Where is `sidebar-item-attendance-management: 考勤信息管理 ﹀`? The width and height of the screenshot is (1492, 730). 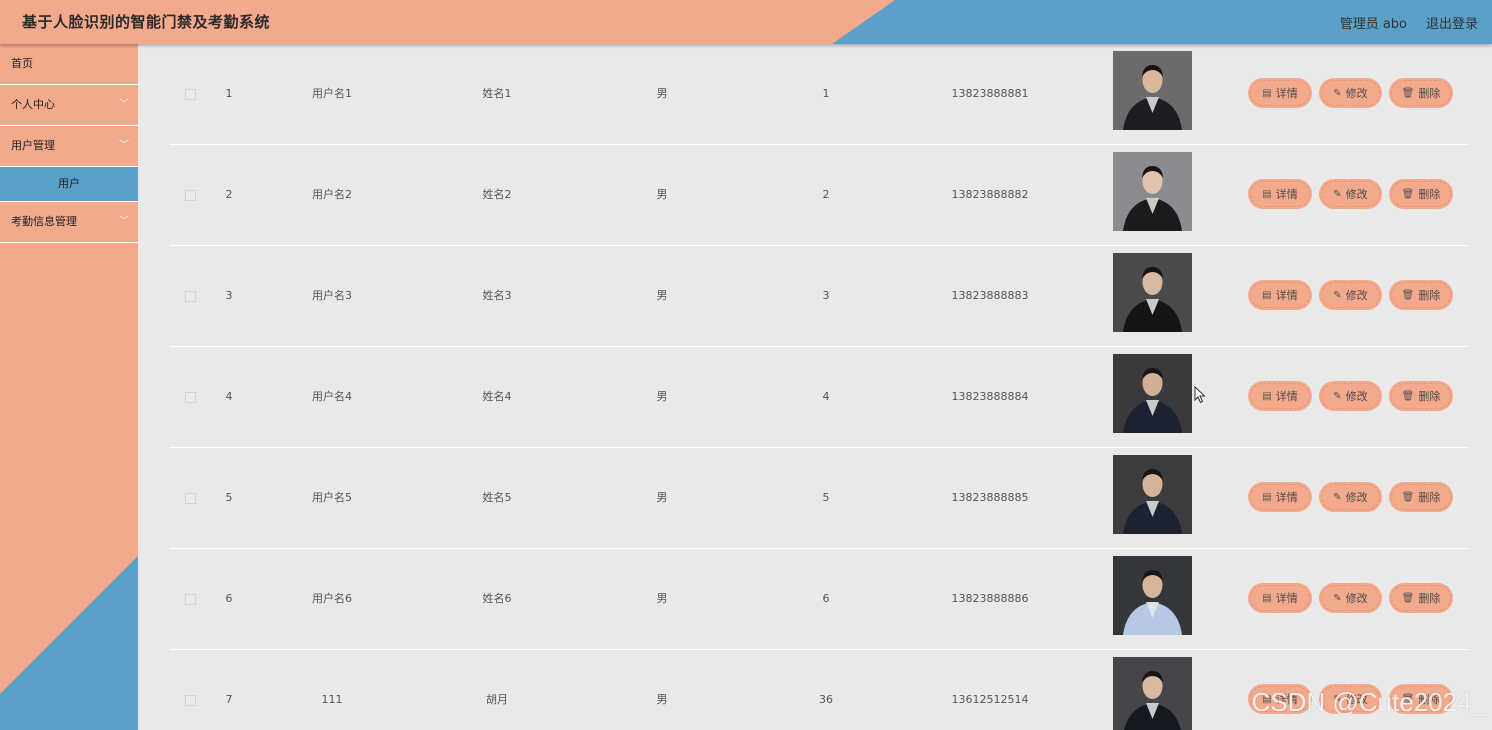
sidebar-item-attendance-management: 考勤信息管理 ﹀ is located at coordinates (69, 222).